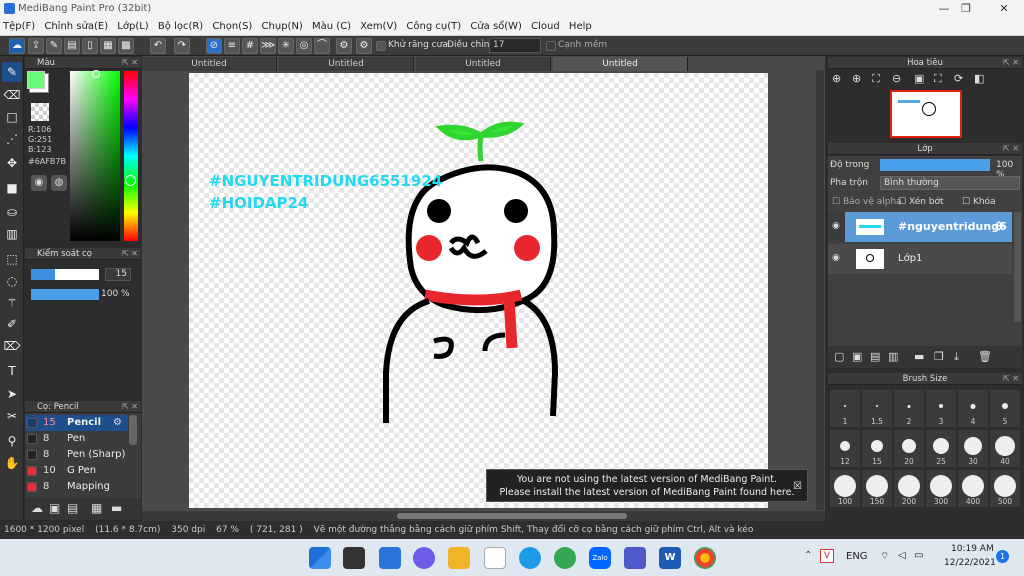 This screenshot has width=1024, height=576. I want to click on brush-size-cell: 100, so click(845, 489).